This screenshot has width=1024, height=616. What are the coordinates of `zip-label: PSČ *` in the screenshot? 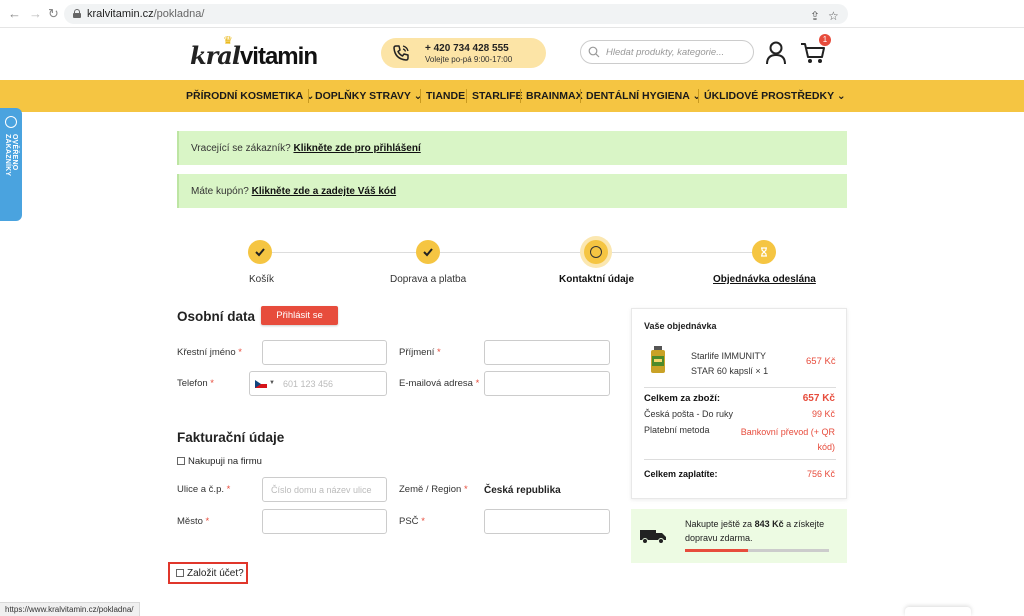 It's located at (412, 521).